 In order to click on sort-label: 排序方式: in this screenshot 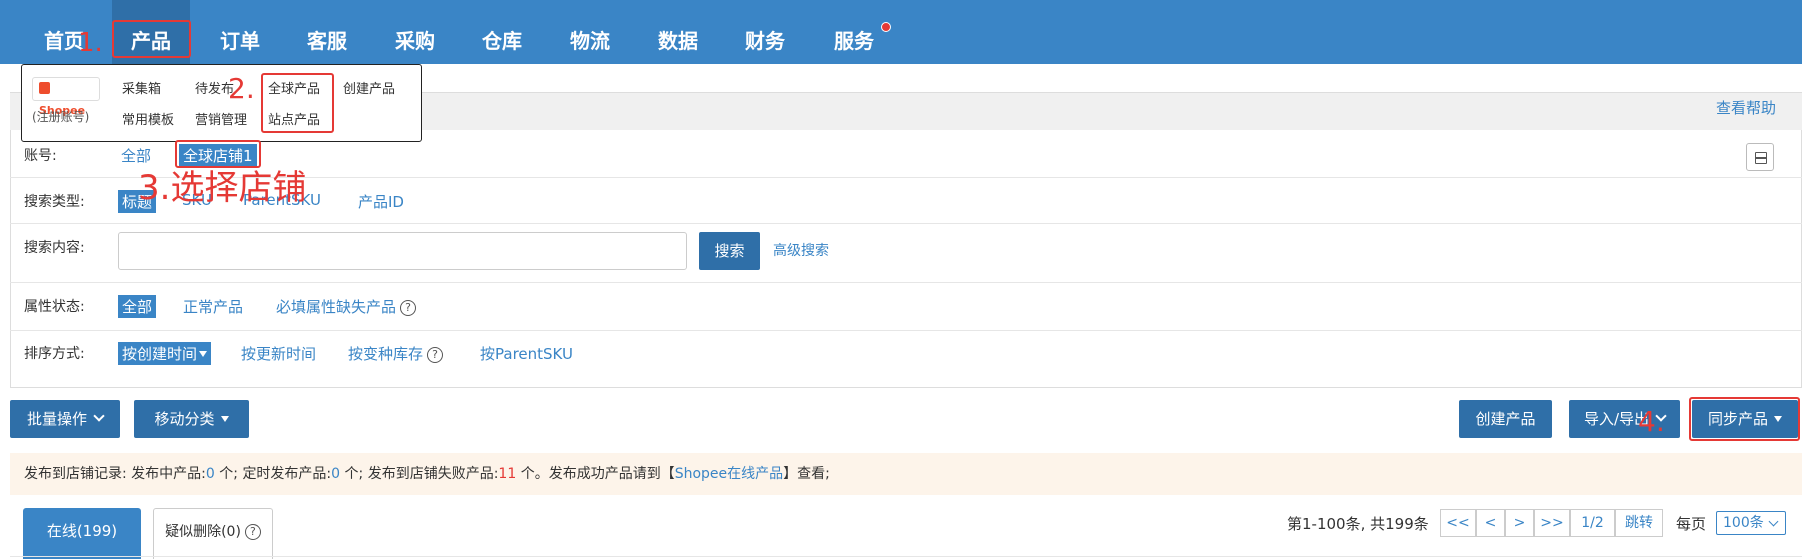, I will do `click(54, 354)`.